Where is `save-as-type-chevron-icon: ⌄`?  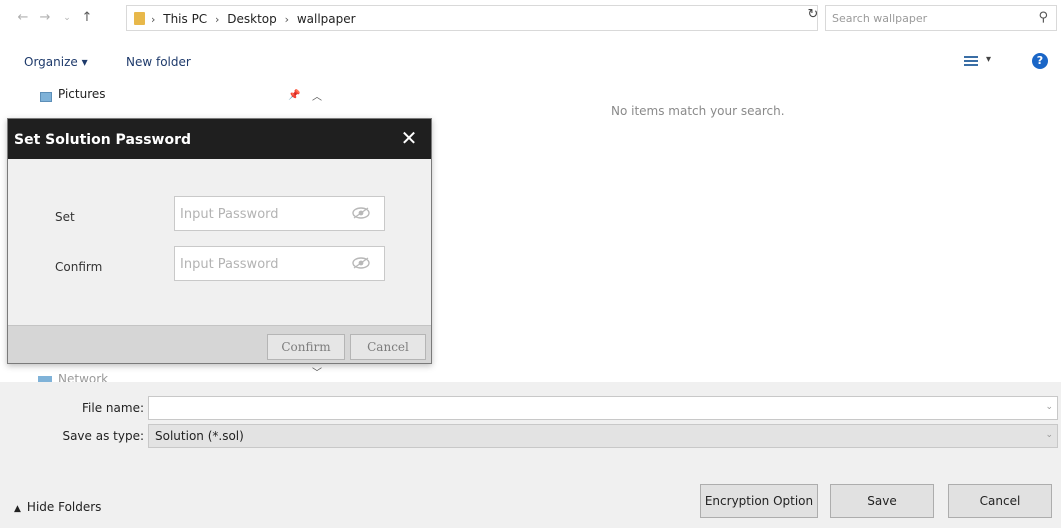
save-as-type-chevron-icon: ⌄ is located at coordinates (1049, 435).